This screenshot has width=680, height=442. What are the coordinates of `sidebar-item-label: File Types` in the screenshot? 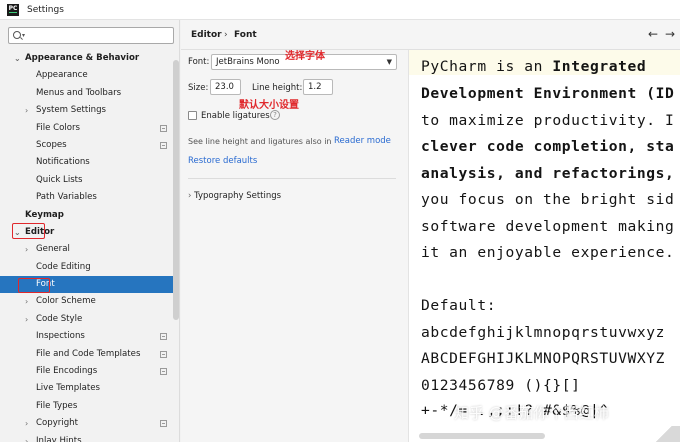 It's located at (57, 405).